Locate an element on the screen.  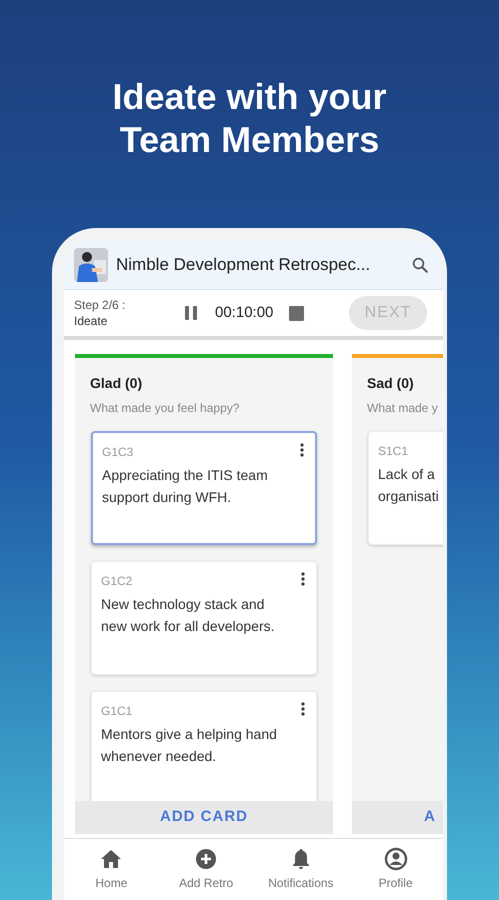
retro-card: S1C1 Lack of a organisati is located at coordinates (405, 488).